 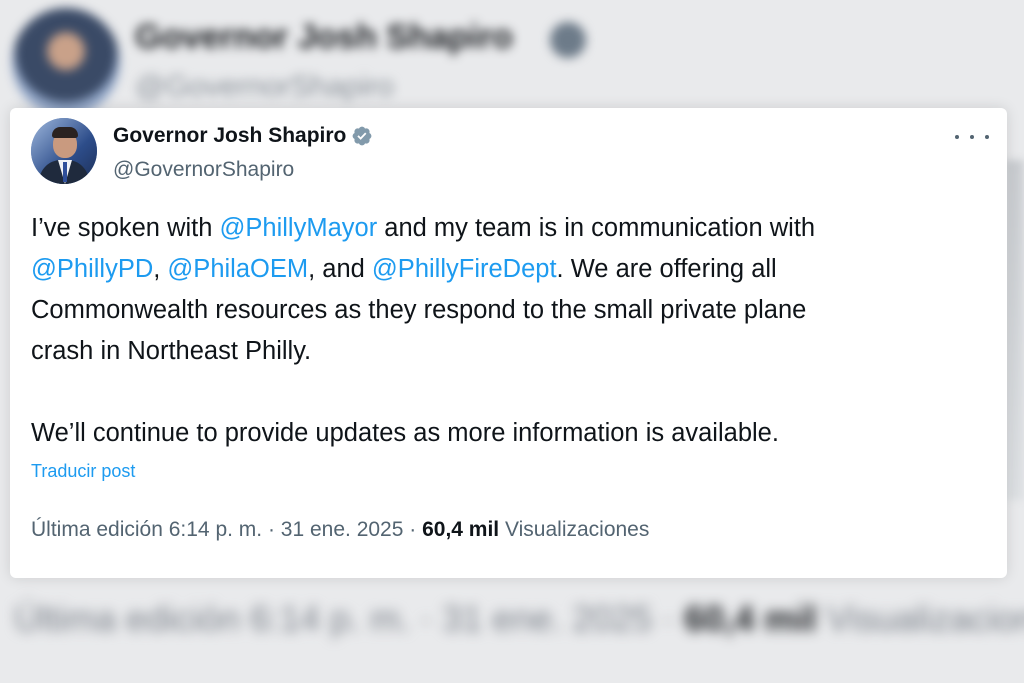 I want to click on text-segment: I’ve spoken with, so click(x=125, y=228).